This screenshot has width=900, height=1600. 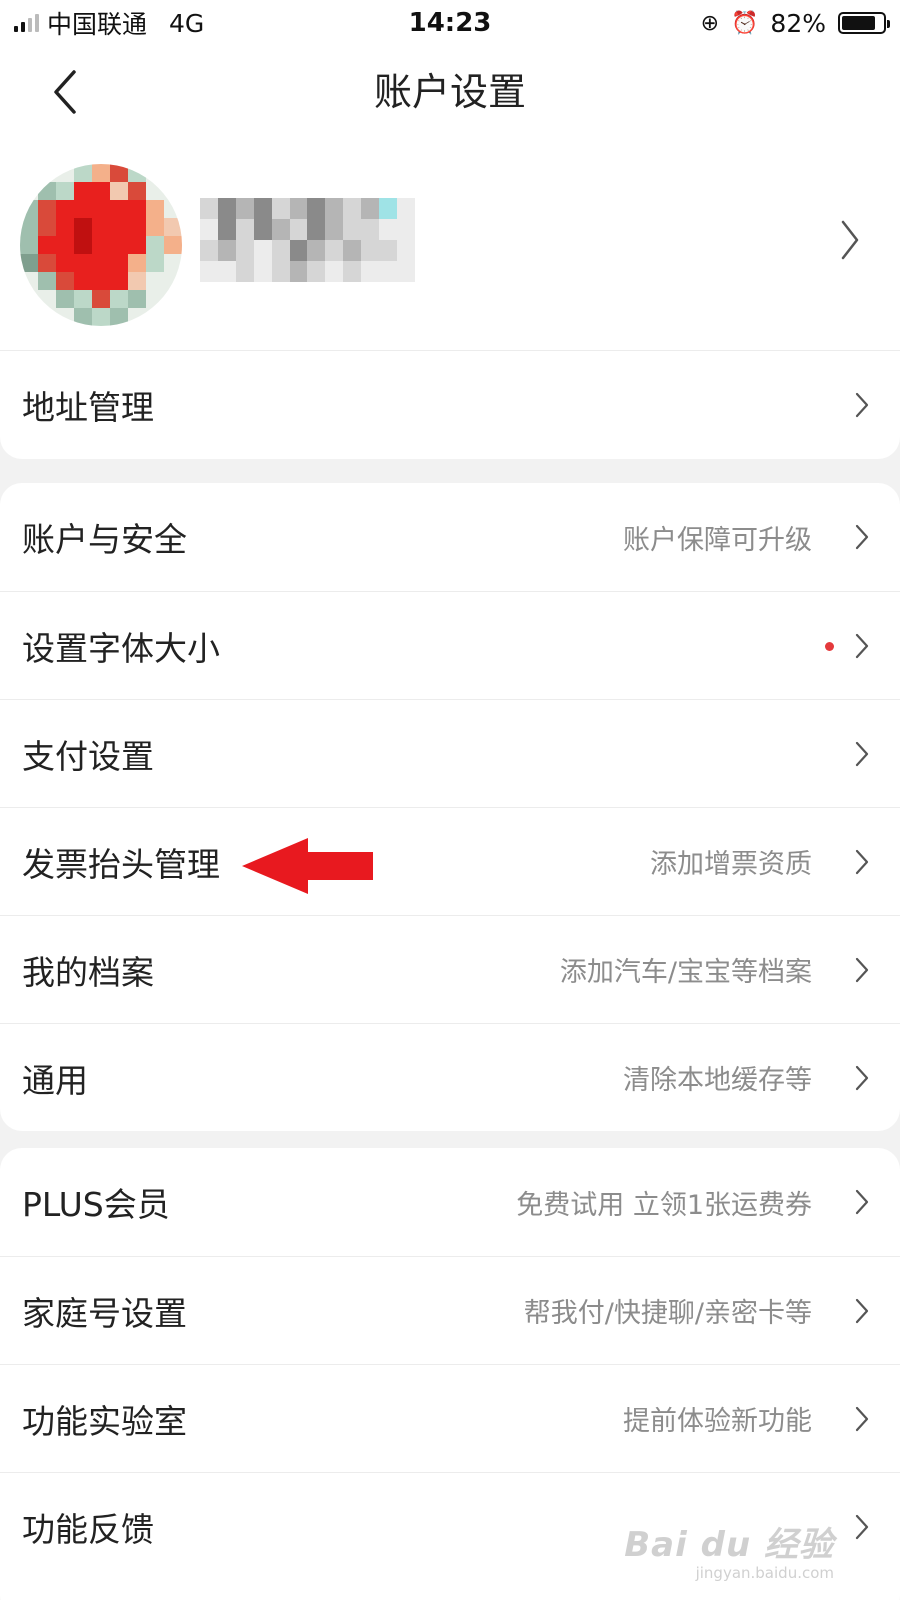 I want to click on row-label: 功能实验室, so click(x=104, y=1421).